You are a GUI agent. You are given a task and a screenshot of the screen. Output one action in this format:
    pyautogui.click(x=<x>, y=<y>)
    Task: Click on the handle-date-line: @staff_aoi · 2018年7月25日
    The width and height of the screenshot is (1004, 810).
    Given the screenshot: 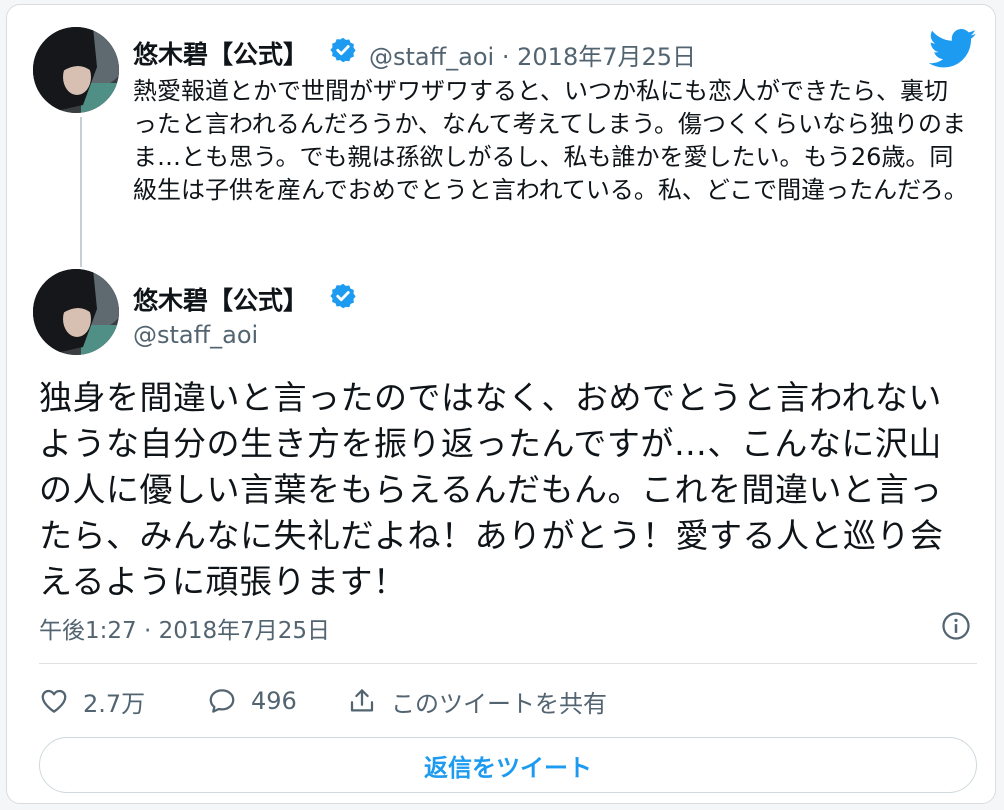 What is the action you would take?
    pyautogui.click(x=532, y=54)
    